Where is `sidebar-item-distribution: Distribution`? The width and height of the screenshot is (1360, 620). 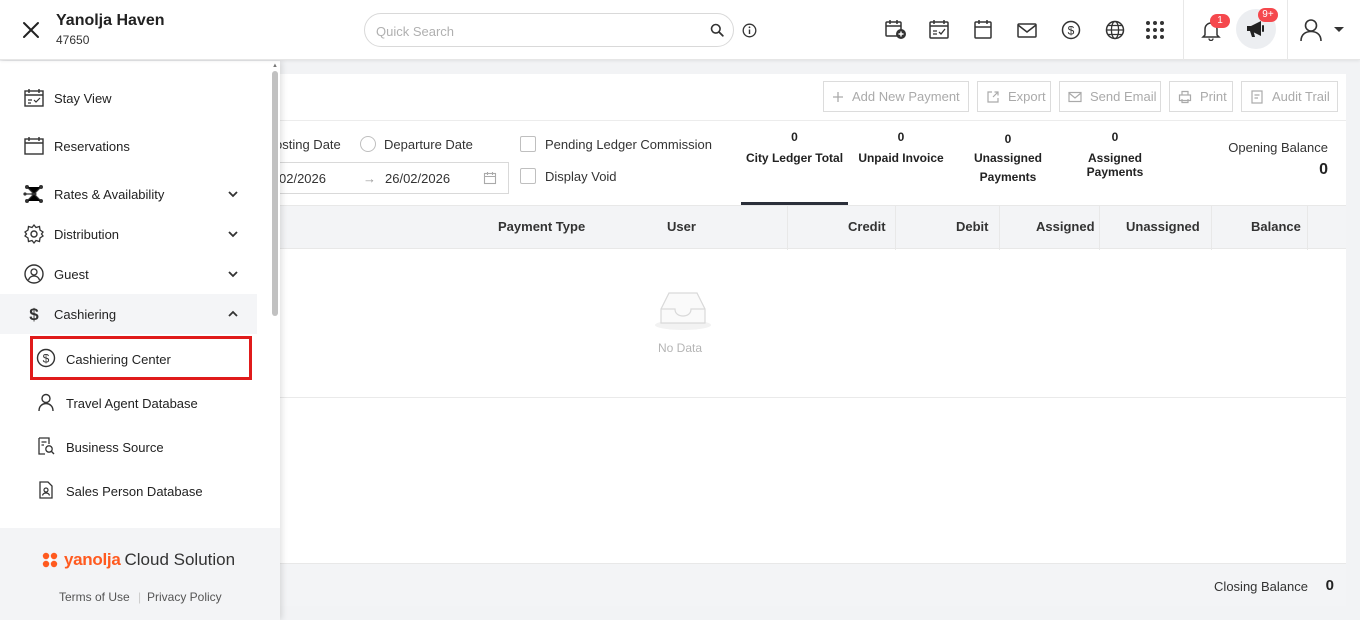 sidebar-item-distribution: Distribution is located at coordinates (128, 234).